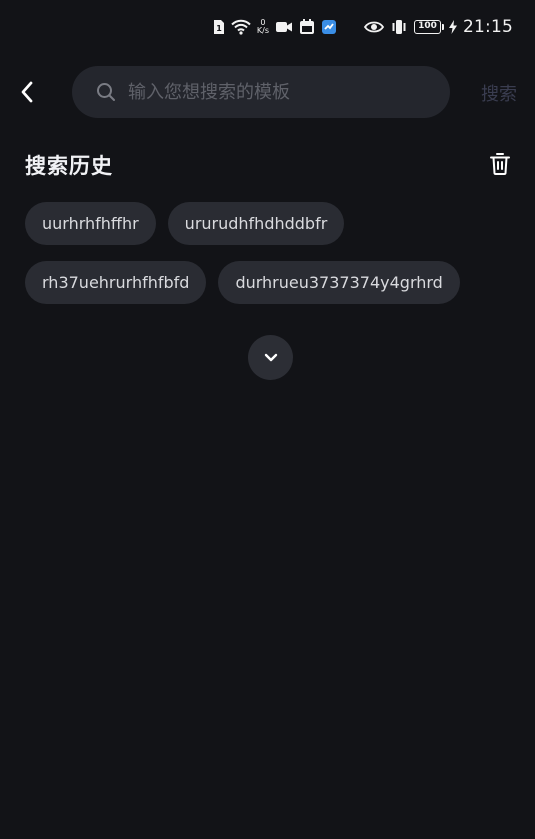  I want to click on battery-icon: 100, so click(429, 27).